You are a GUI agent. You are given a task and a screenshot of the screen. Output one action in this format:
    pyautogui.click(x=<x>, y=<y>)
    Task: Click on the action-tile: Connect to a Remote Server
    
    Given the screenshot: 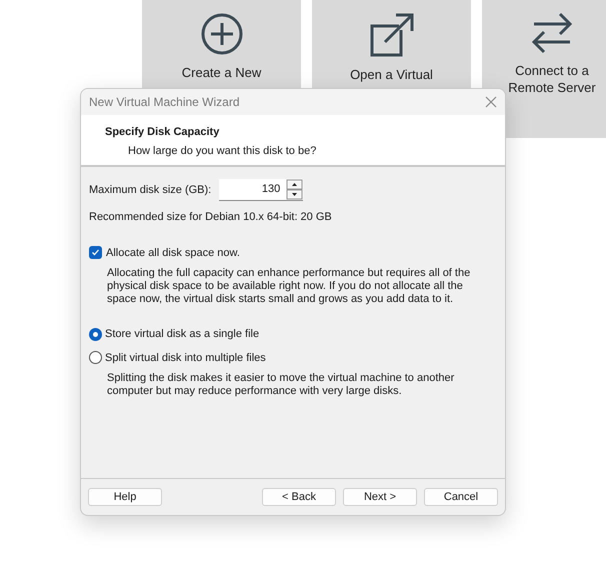 What is the action you would take?
    pyautogui.click(x=544, y=69)
    